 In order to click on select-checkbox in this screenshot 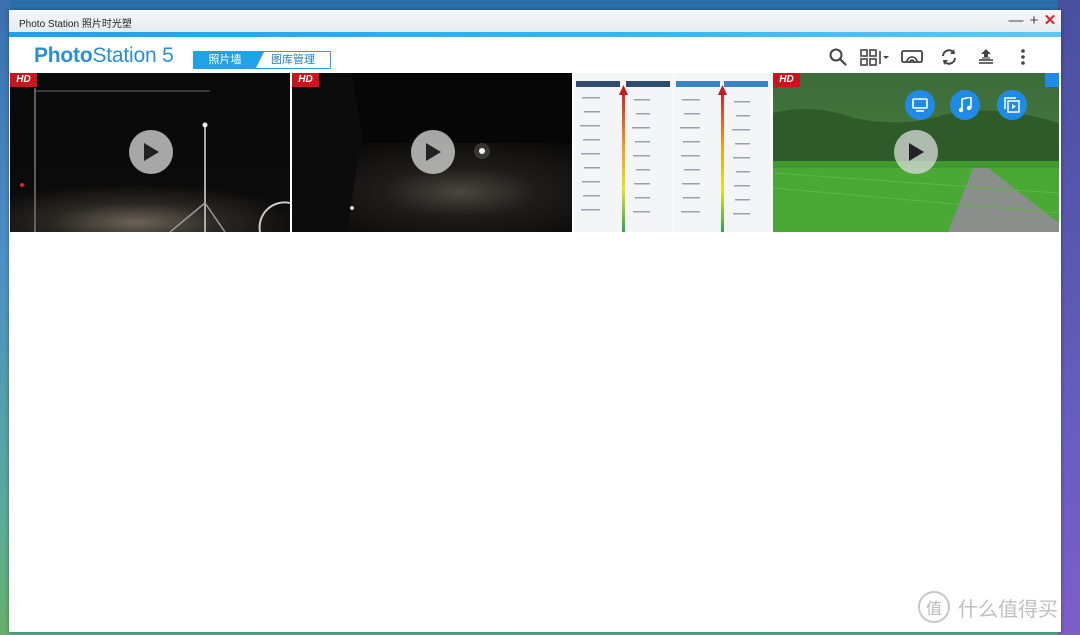, I will do `click(1052, 80)`.